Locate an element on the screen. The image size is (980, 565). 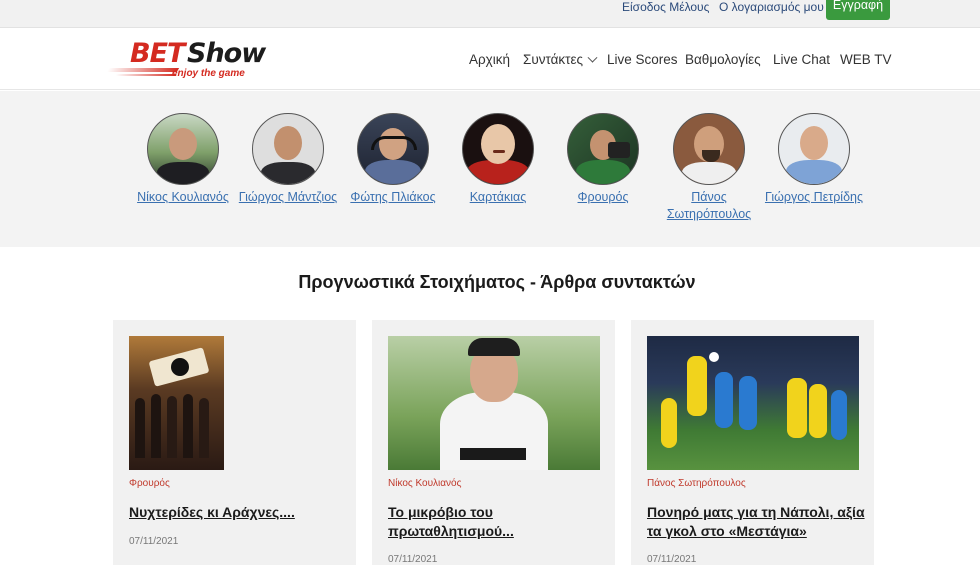
author-name: Πάνος Σωτηρόπουλος is located at coordinates (709, 206).